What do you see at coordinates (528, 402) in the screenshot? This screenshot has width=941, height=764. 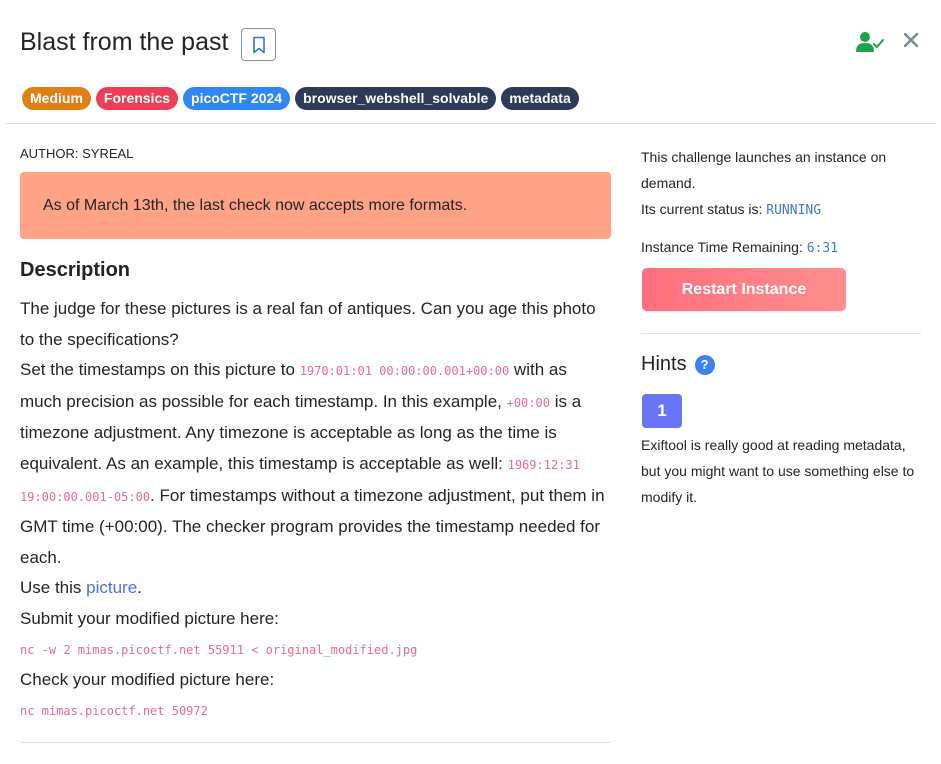 I see `timezone-code: +00:00` at bounding box center [528, 402].